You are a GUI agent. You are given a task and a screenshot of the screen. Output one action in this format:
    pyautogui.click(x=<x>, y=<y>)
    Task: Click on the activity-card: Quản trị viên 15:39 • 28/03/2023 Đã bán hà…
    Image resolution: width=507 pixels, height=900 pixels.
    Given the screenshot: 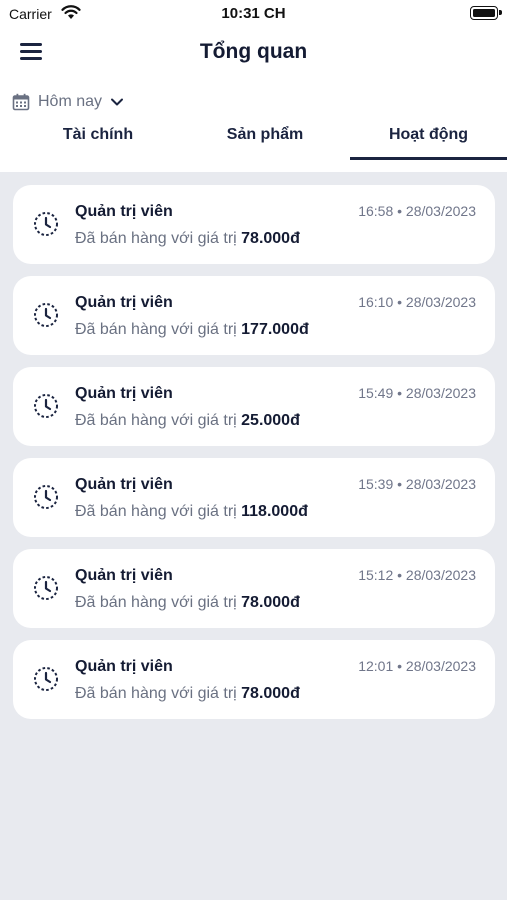 What is the action you would take?
    pyautogui.click(x=254, y=497)
    